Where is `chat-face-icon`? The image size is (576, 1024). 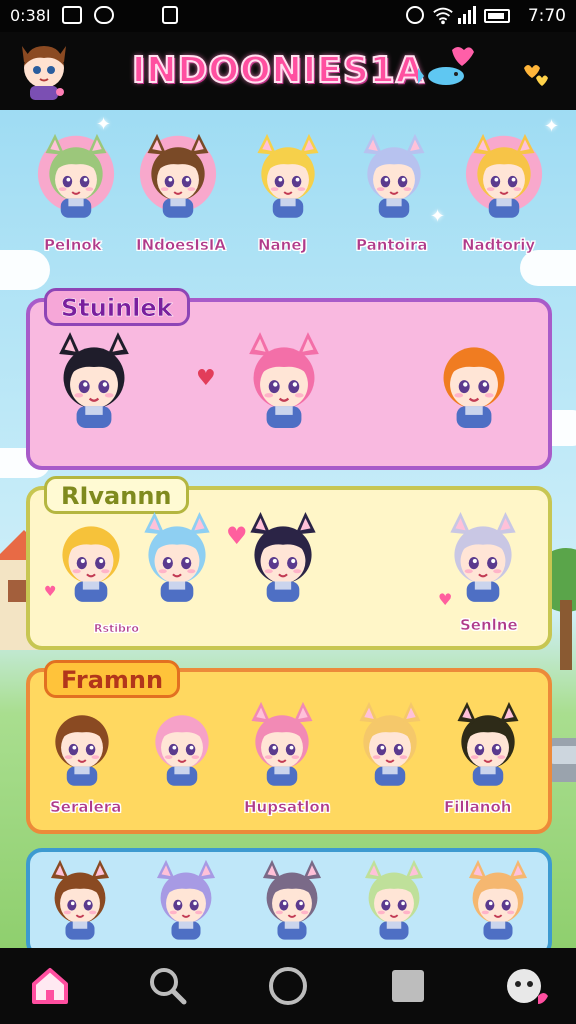
chat-face-icon is located at coordinates (526, 986).